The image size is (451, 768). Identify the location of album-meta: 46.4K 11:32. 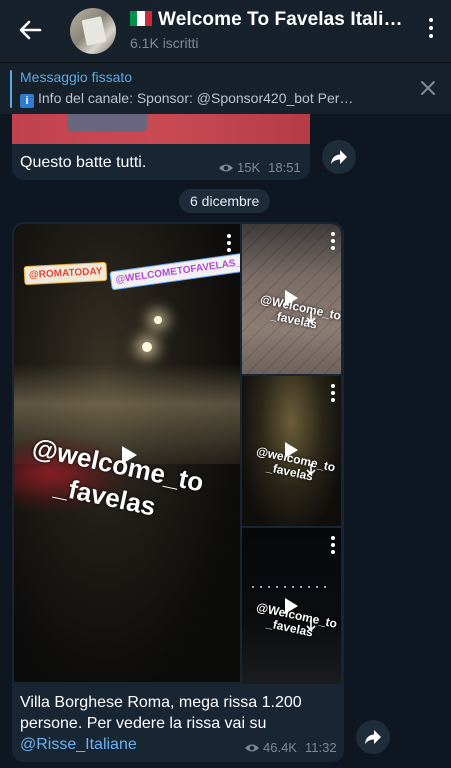
(290, 747).